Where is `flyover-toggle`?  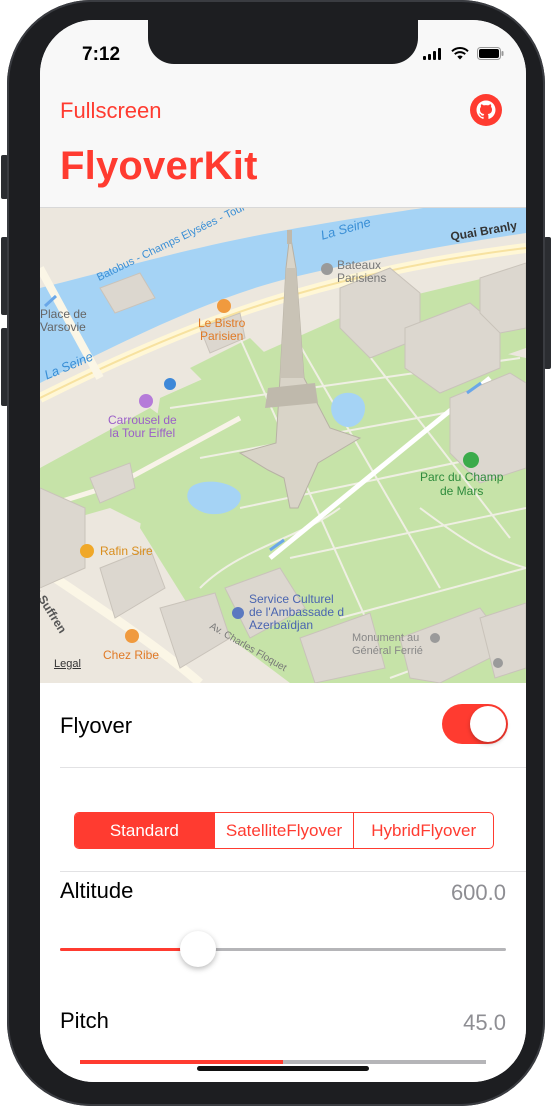
flyover-toggle is located at coordinates (475, 724).